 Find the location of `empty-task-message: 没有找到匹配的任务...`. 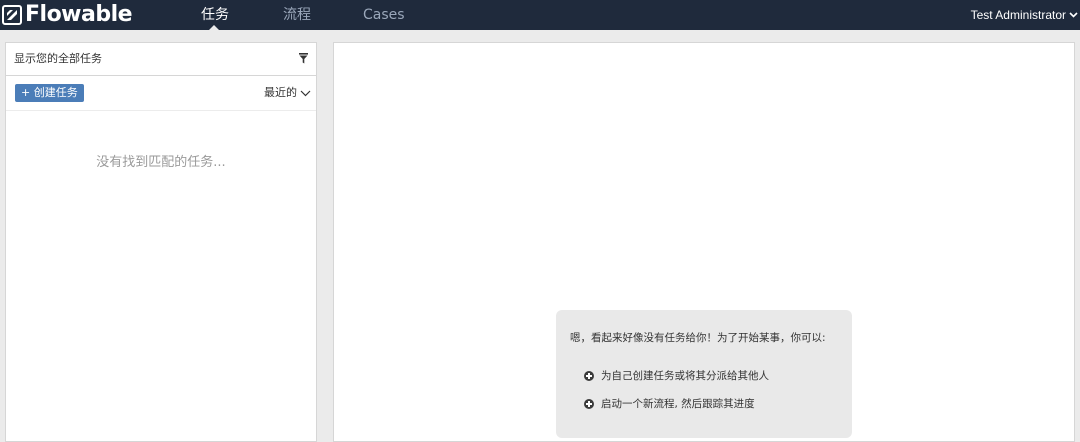

empty-task-message: 没有找到匹配的任务... is located at coordinates (161, 162).